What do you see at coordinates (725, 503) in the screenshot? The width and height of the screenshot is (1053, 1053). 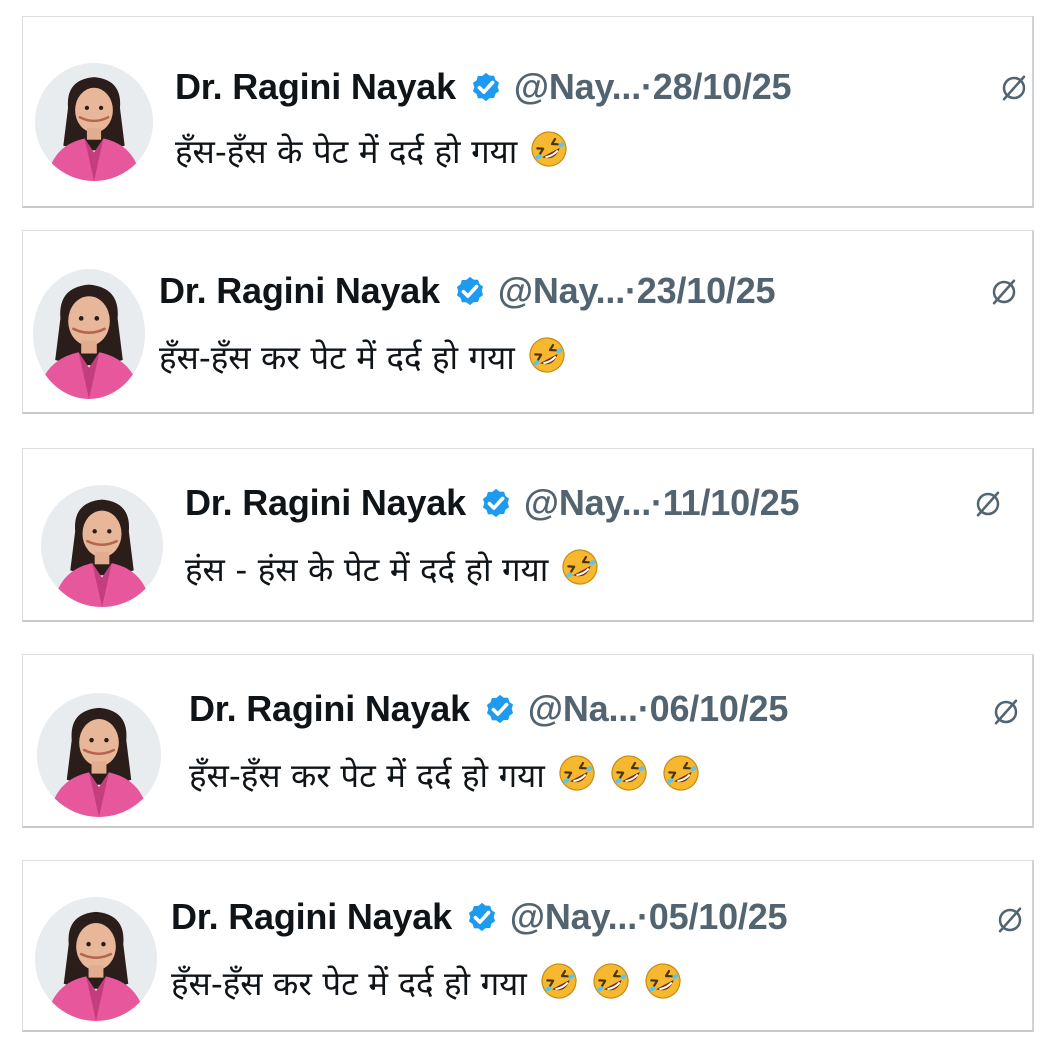 I see `tweet-date: ·11/10/25` at bounding box center [725, 503].